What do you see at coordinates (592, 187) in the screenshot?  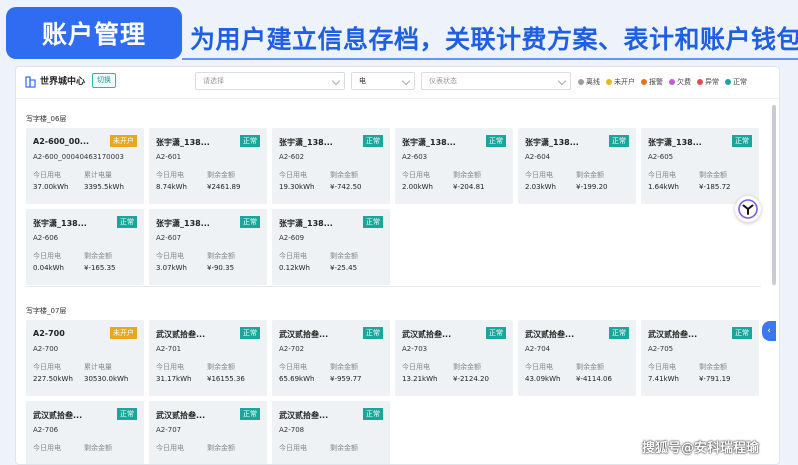 I see `balance-value: ¥-199.20` at bounding box center [592, 187].